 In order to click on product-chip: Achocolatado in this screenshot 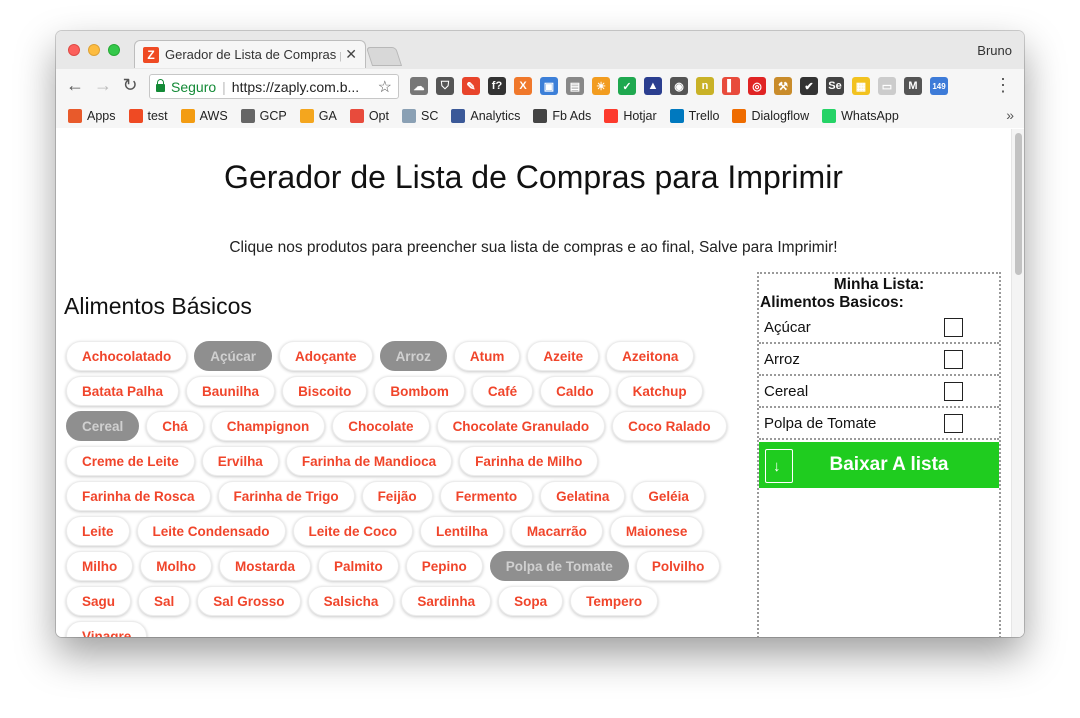, I will do `click(127, 356)`.